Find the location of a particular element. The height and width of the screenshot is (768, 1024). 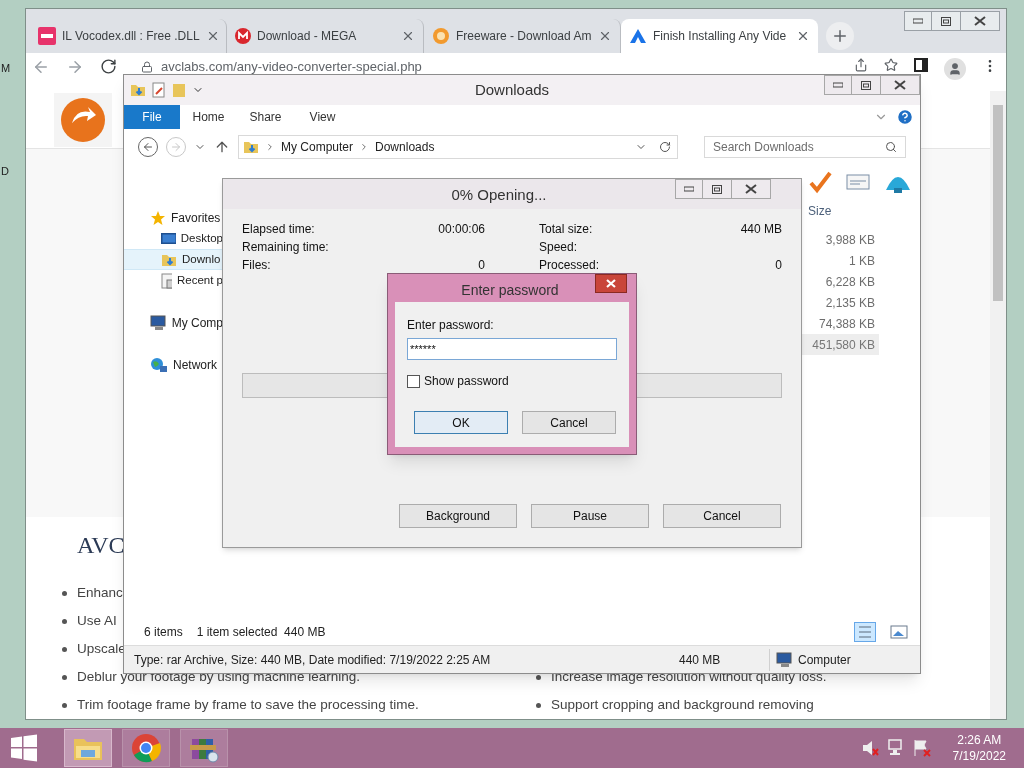

person-icon is located at coordinates (955, 69).